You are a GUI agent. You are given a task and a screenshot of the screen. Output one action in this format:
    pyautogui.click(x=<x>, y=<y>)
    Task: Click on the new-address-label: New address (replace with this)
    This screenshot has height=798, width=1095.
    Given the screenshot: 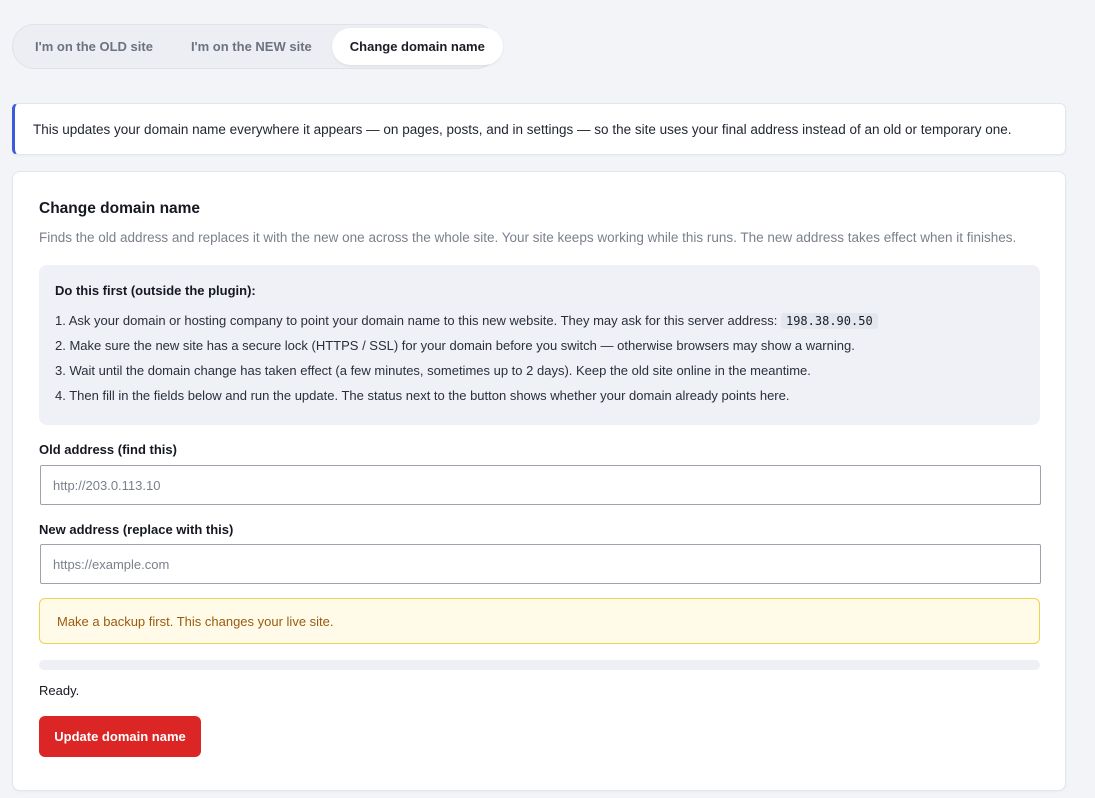 What is the action you would take?
    pyautogui.click(x=136, y=529)
    